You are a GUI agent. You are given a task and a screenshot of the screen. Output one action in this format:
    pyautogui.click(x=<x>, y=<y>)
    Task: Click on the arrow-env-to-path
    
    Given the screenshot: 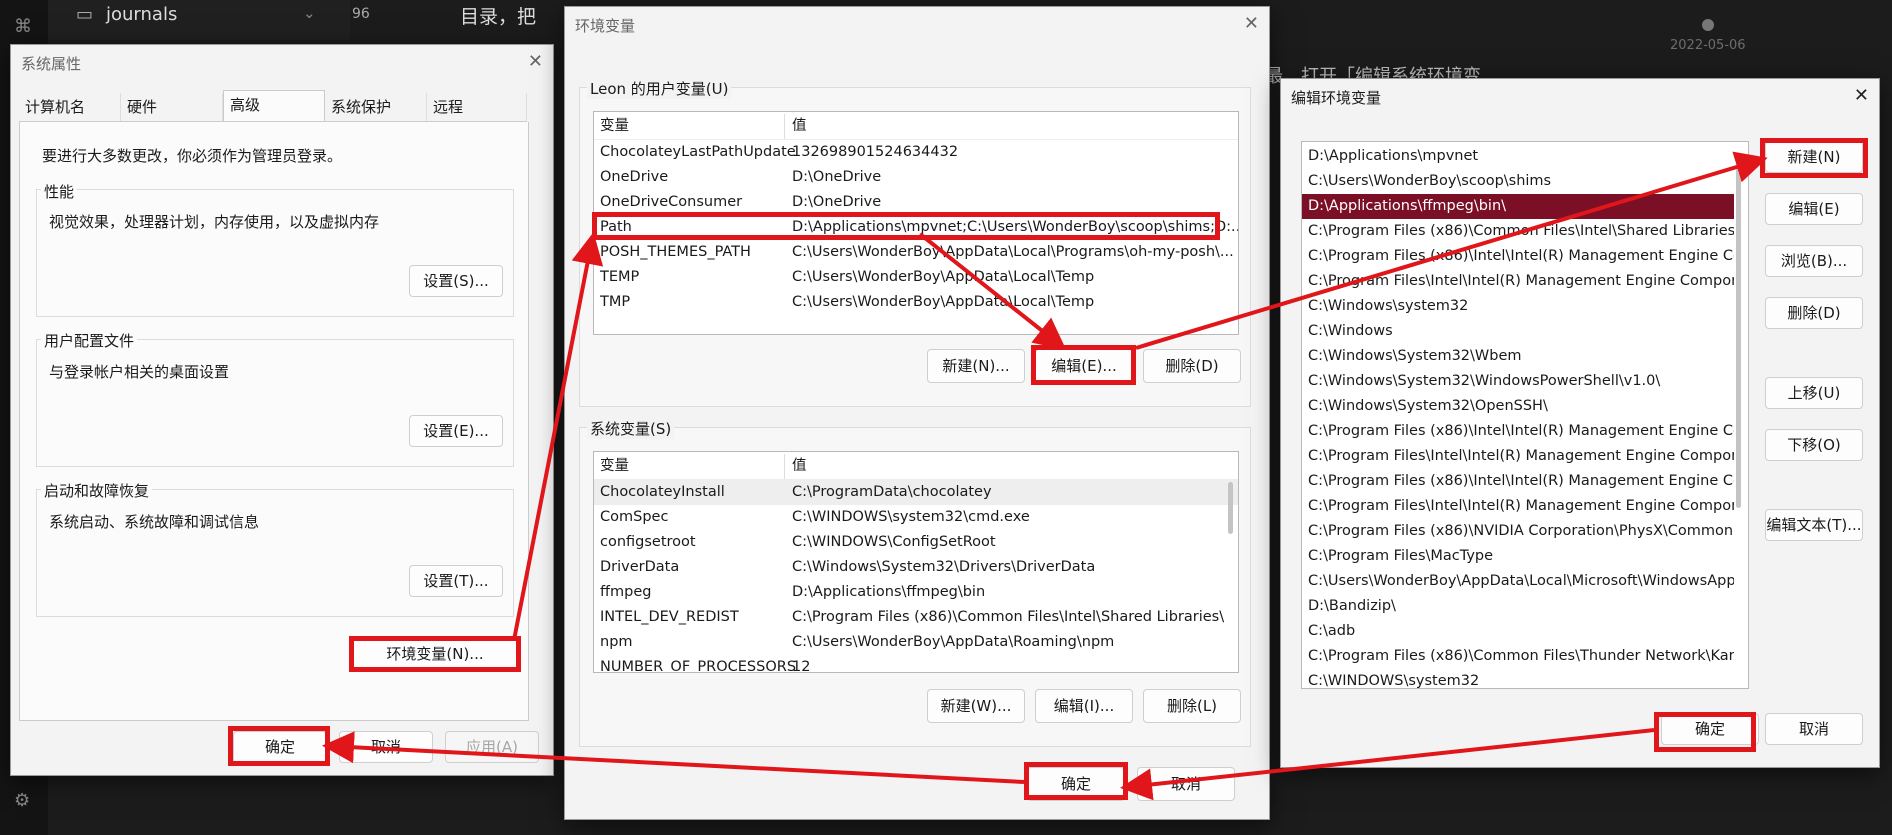 What is the action you would take?
    pyautogui.click(x=558, y=436)
    